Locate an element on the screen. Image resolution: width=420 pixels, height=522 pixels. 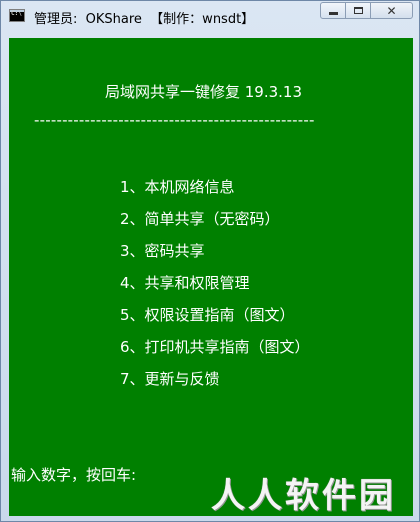
menu-item-2: 2、简单共享（无密码） is located at coordinates (200, 219).